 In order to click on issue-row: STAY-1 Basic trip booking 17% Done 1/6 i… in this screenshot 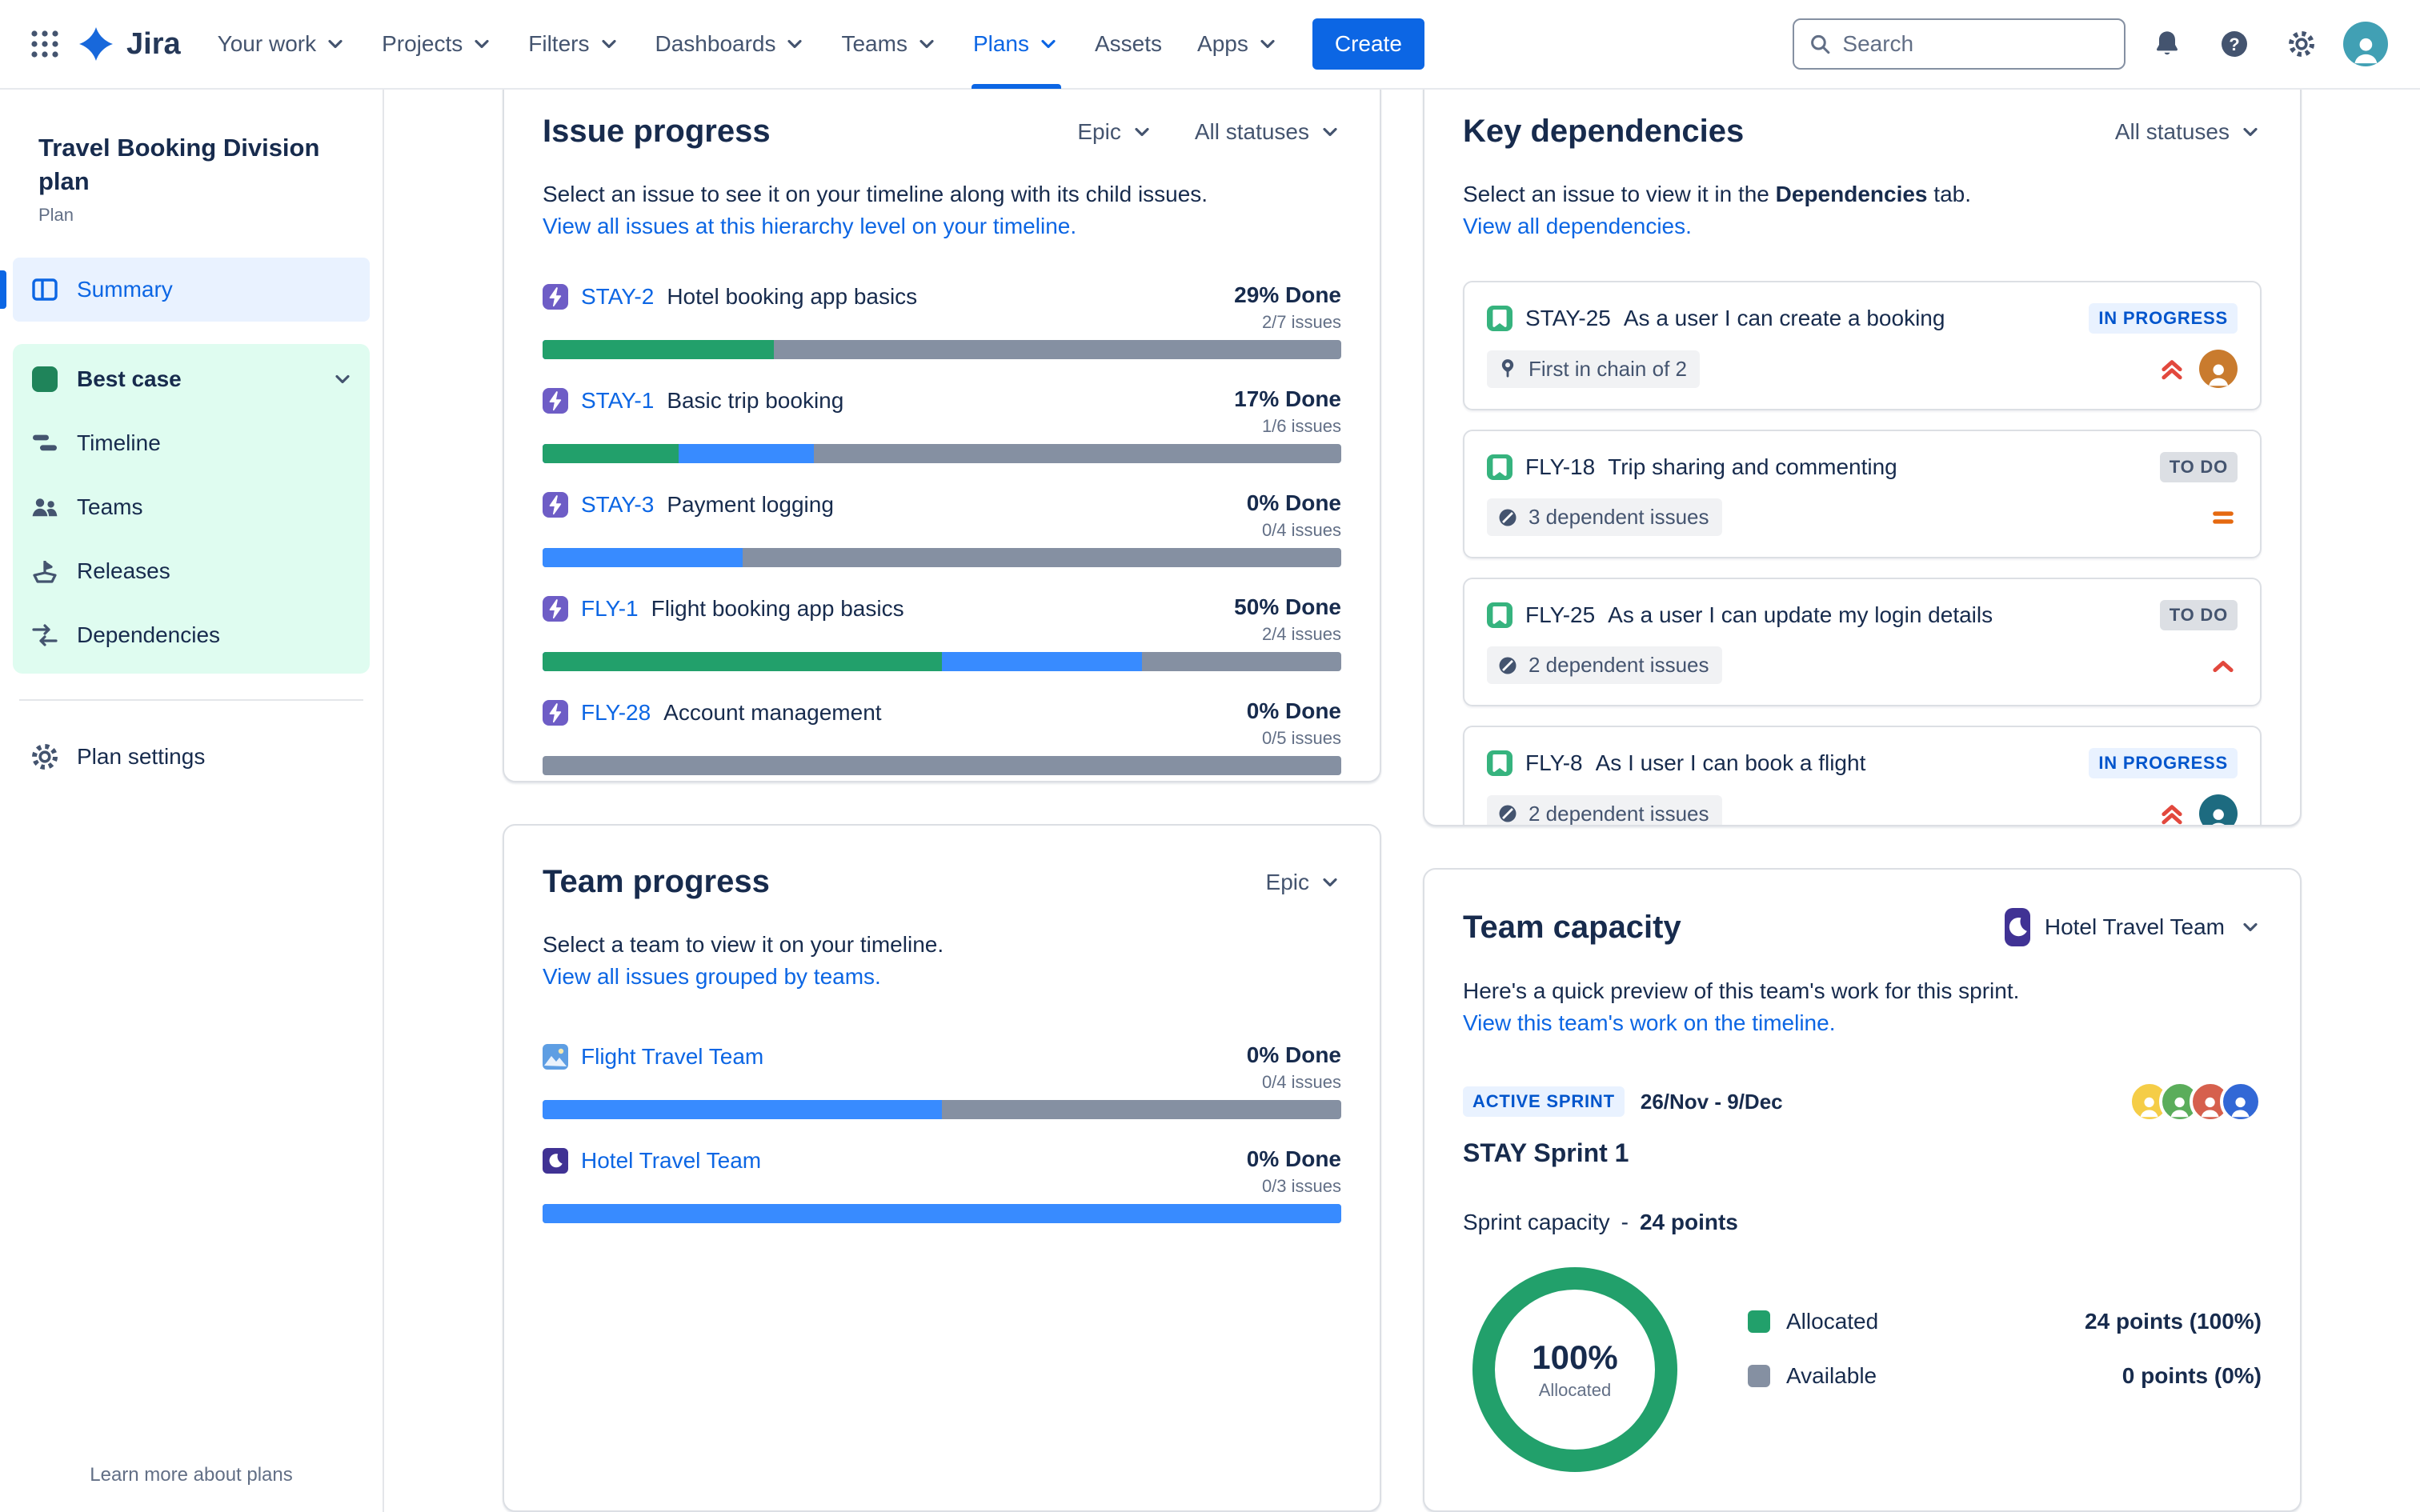, I will do `click(942, 424)`.